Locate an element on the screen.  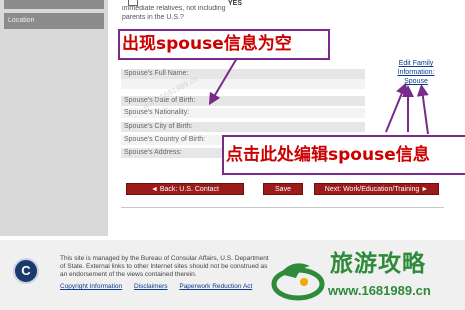
save-button: Save is located at coordinates (283, 189).